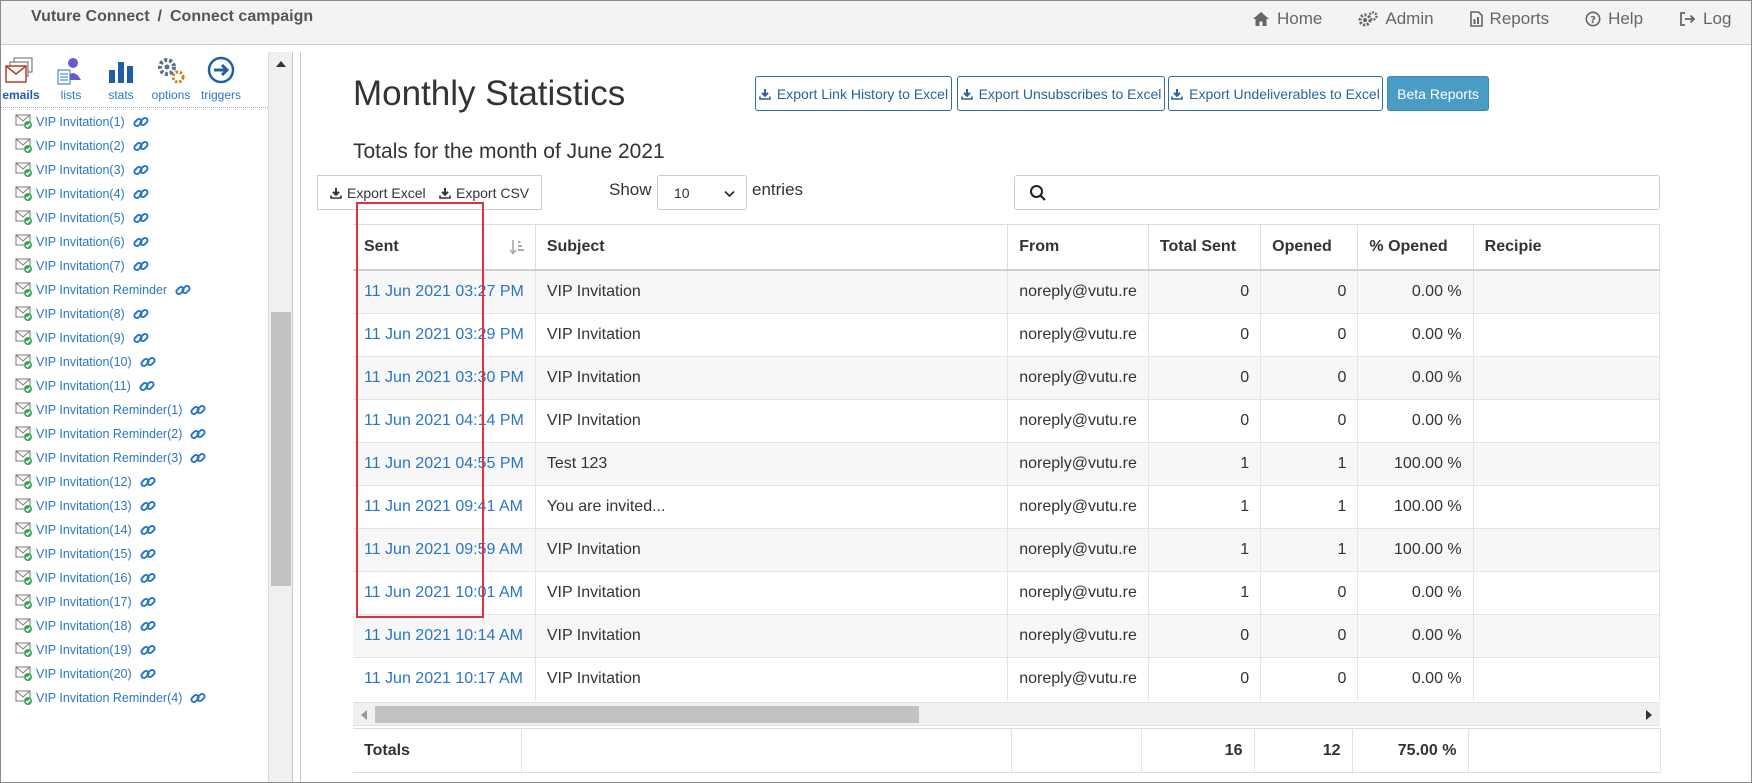  Describe the element at coordinates (444, 291) in the screenshot. I see `cell-sent: 11 Jun 2021 03:27 PM` at that location.